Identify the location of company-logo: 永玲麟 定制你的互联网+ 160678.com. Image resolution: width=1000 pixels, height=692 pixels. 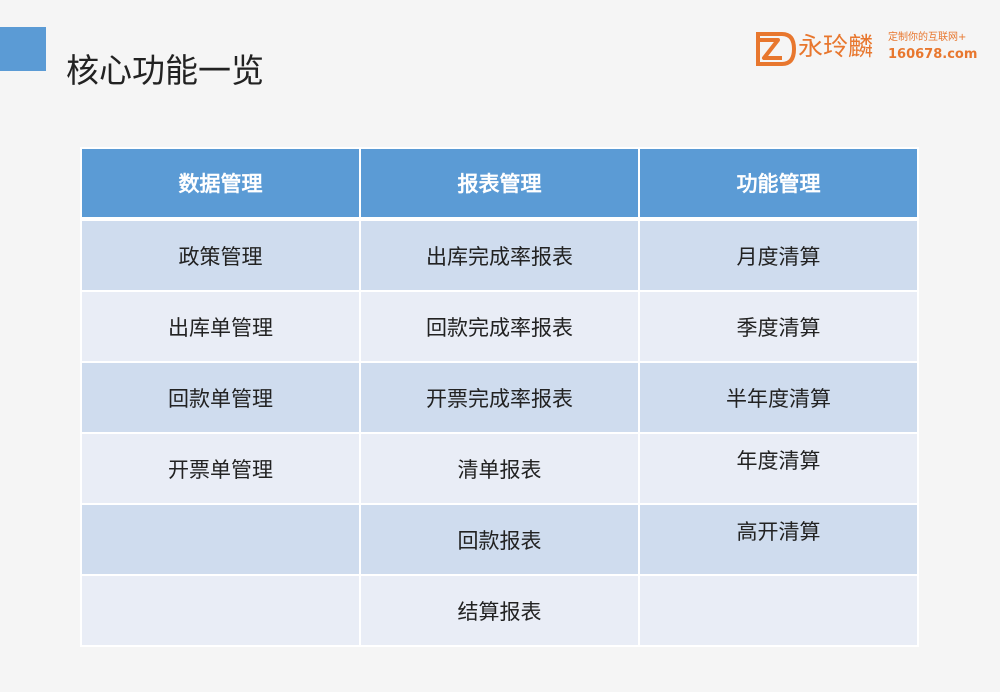
(867, 50).